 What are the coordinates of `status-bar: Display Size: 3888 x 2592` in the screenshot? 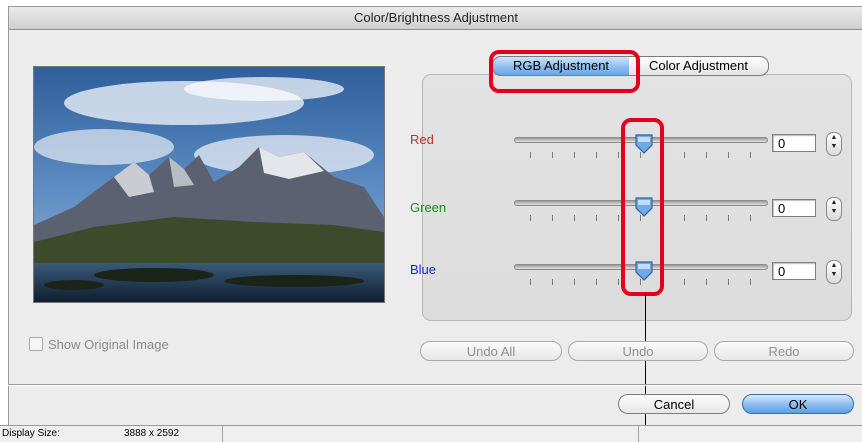 It's located at (431, 433).